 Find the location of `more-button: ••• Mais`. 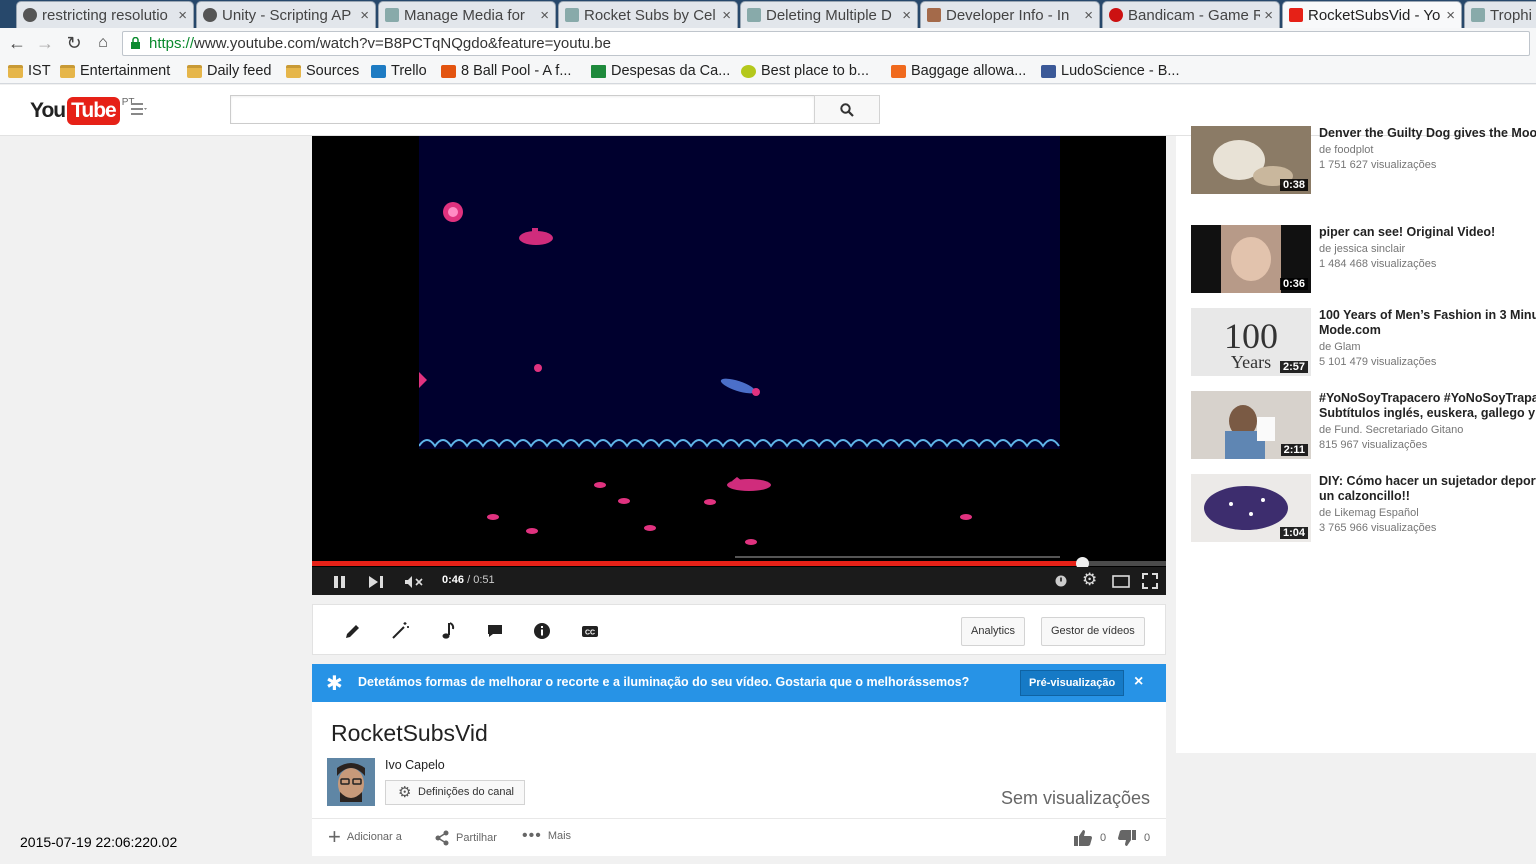

more-button: ••• Mais is located at coordinates (547, 836).